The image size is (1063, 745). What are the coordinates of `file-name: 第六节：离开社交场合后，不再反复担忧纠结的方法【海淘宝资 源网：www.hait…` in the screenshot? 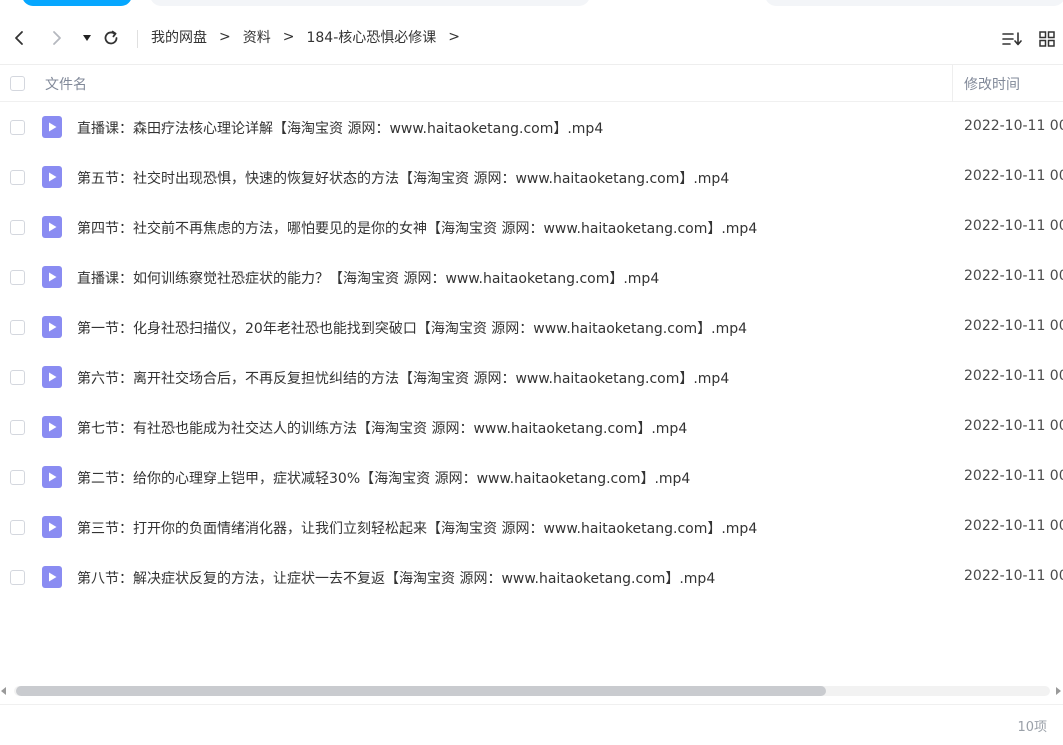 It's located at (403, 378).